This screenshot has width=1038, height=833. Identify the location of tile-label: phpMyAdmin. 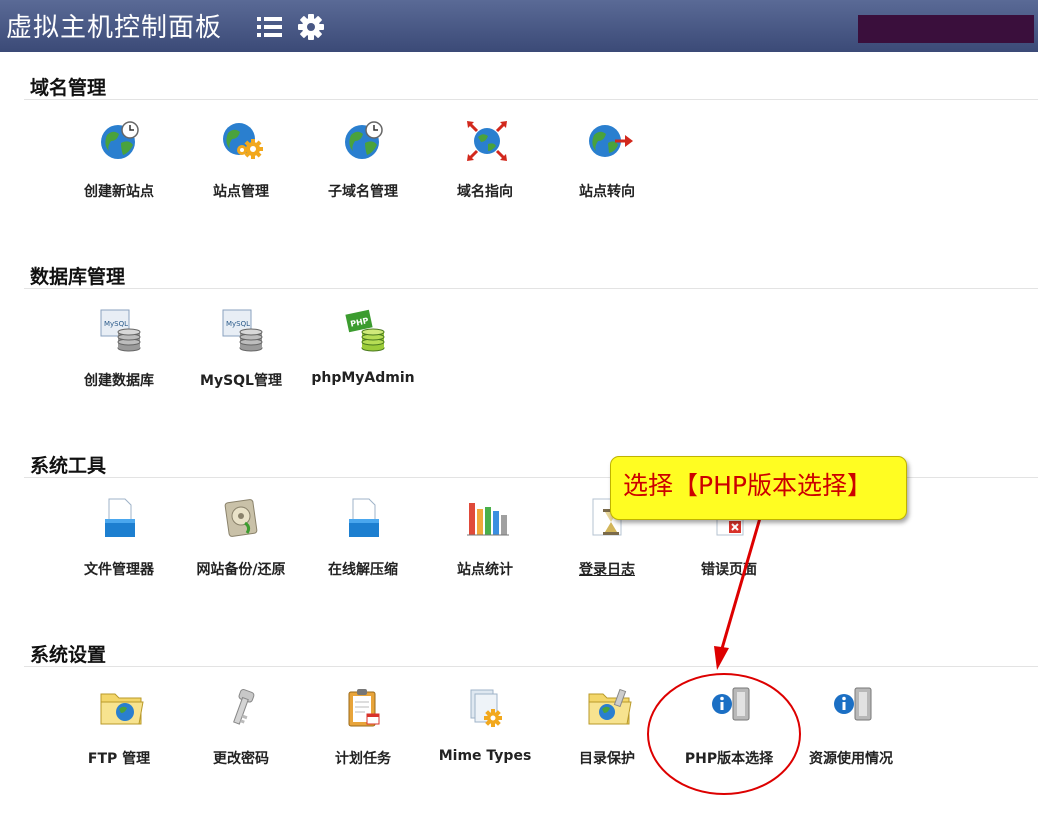
(363, 378).